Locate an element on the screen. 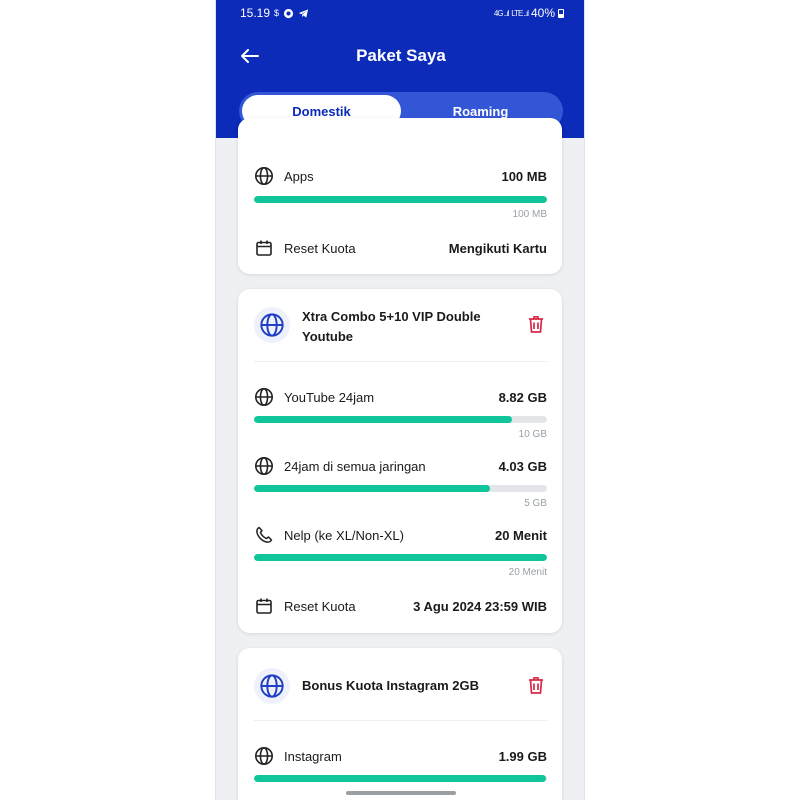  quota-label: Instagram is located at coordinates (313, 756).